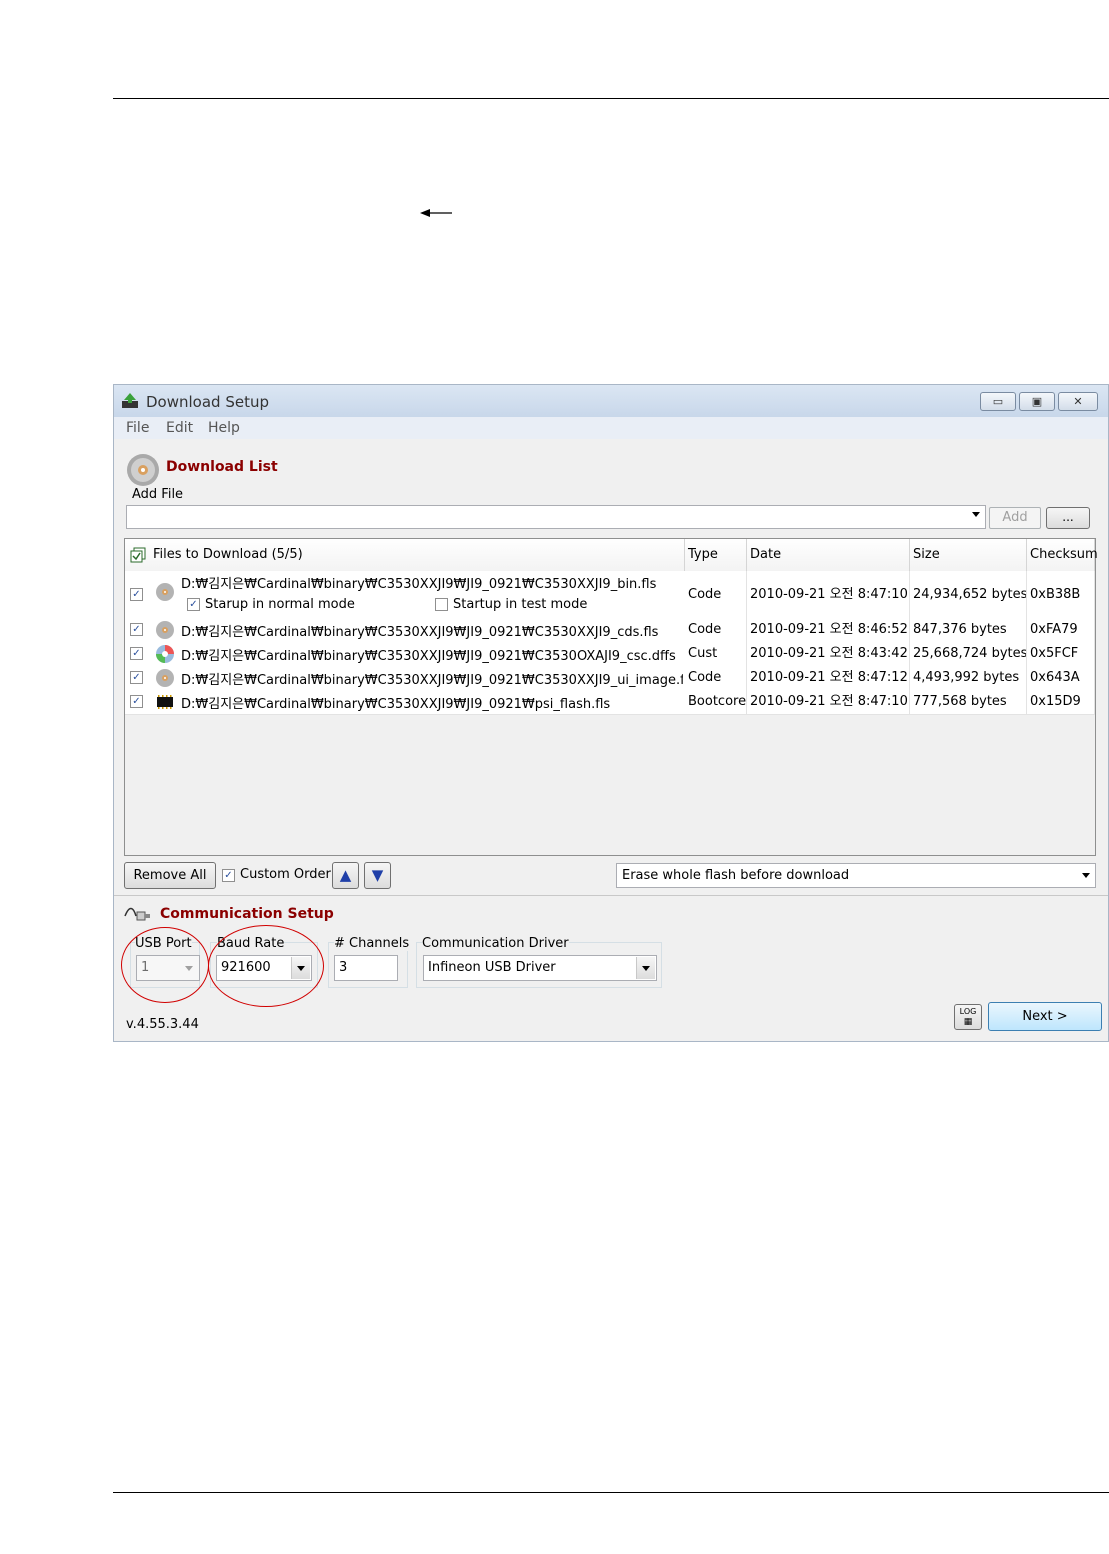  Describe the element at coordinates (137, 914) in the screenshot. I see `cable-icon` at that location.